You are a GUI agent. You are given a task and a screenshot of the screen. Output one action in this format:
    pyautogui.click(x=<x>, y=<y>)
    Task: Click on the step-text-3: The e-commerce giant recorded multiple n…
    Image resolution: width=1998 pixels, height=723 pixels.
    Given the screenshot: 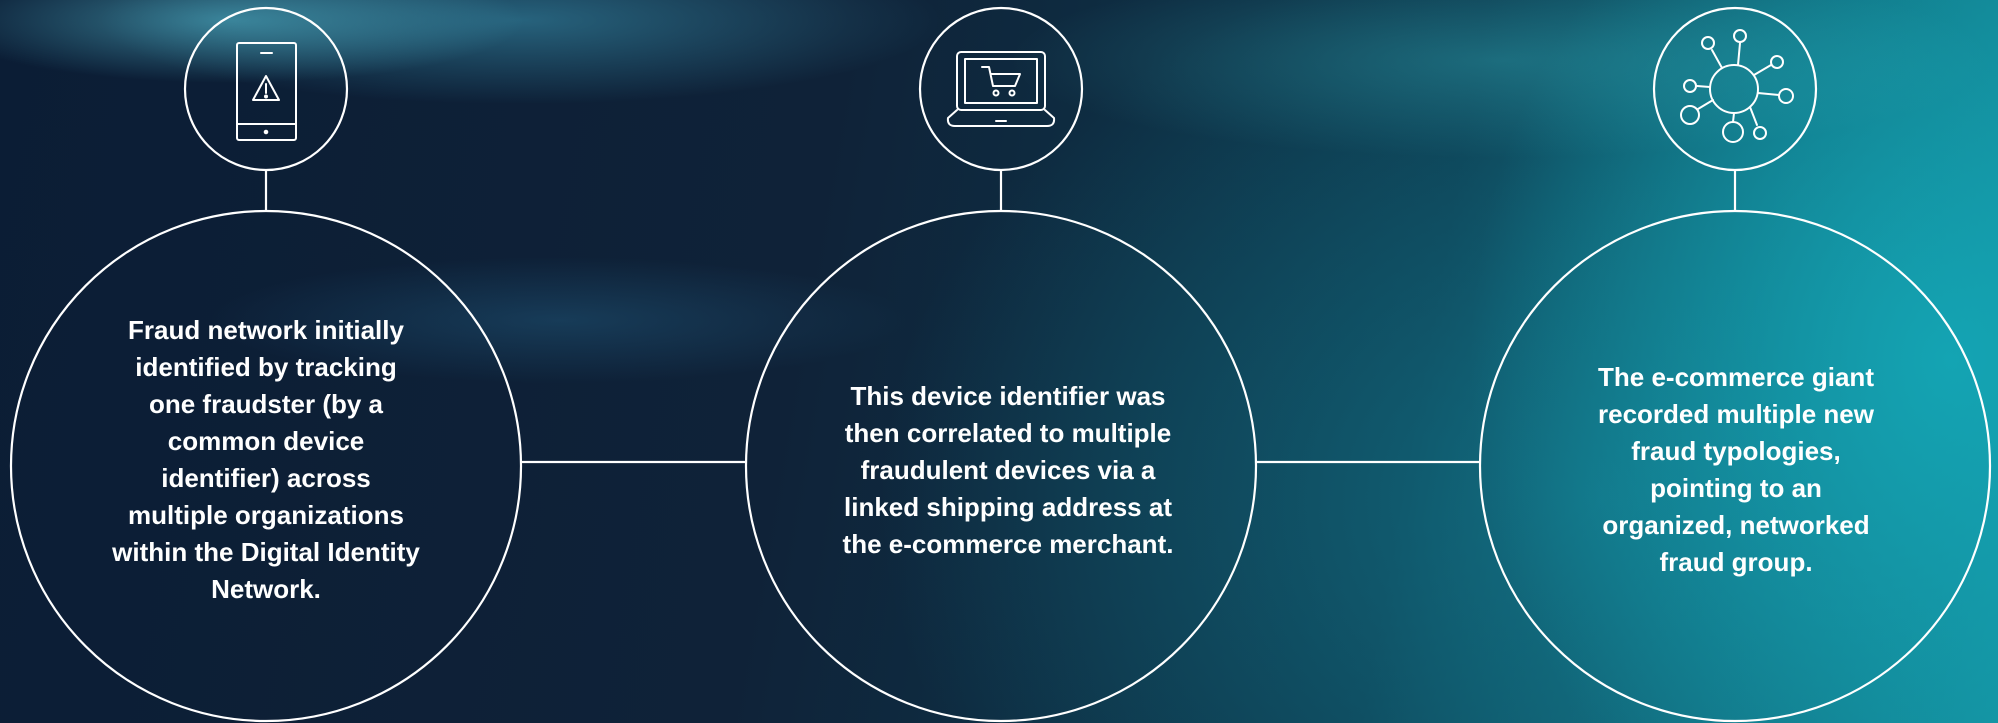 What is the action you would take?
    pyautogui.click(x=1736, y=470)
    